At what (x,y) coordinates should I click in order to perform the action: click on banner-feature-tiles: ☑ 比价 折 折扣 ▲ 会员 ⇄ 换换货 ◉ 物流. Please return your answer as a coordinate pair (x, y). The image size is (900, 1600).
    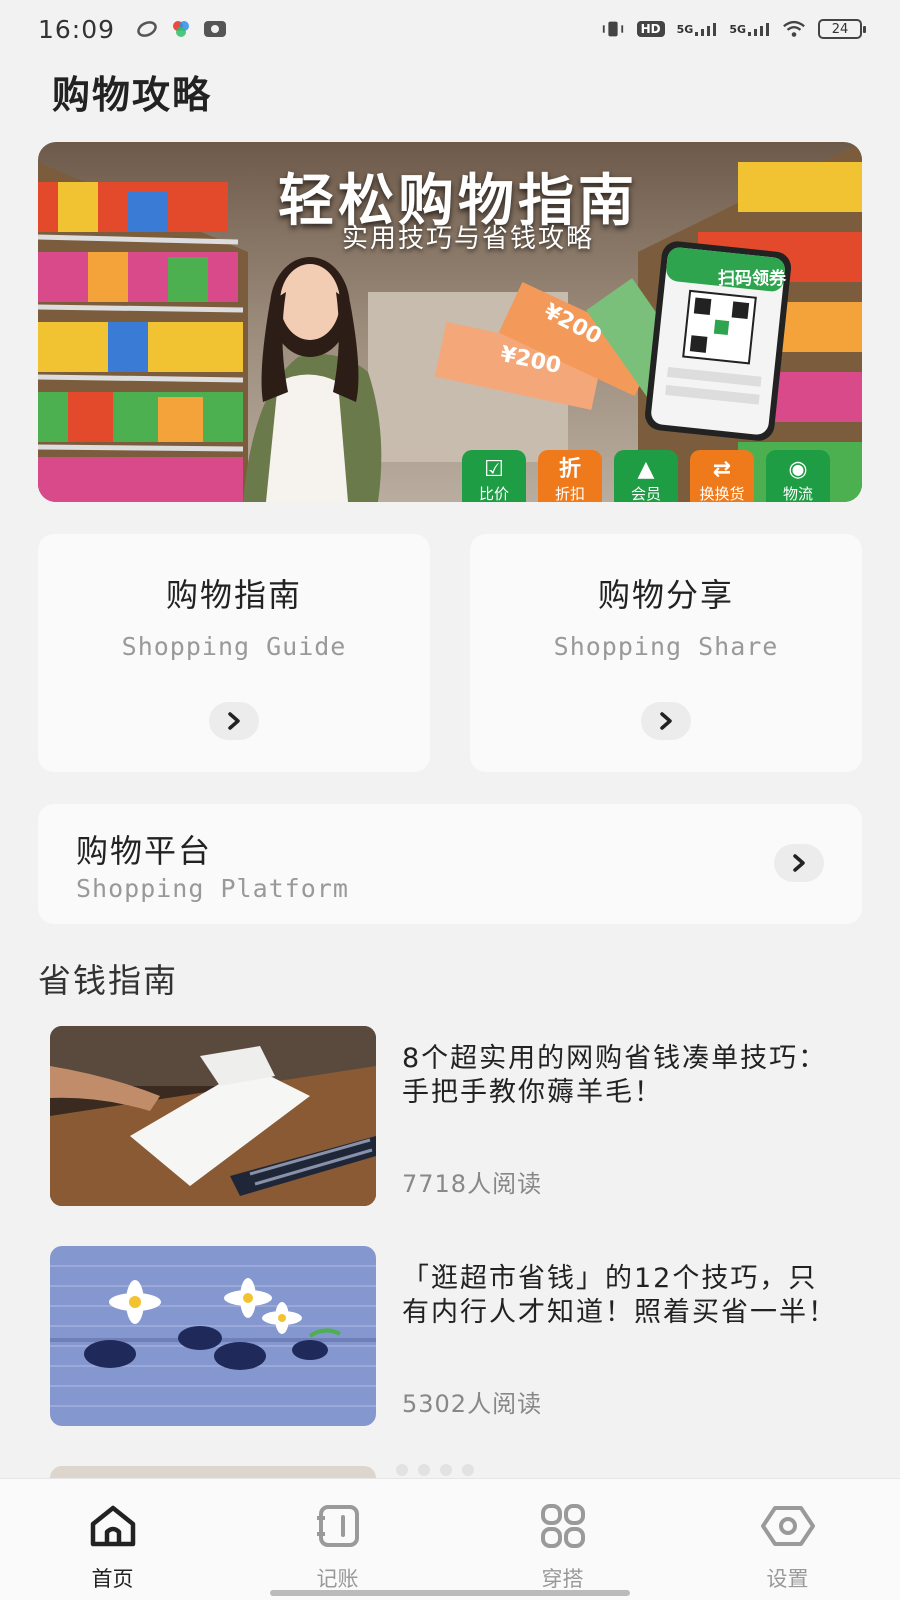
    Looking at the image, I should click on (646, 476).